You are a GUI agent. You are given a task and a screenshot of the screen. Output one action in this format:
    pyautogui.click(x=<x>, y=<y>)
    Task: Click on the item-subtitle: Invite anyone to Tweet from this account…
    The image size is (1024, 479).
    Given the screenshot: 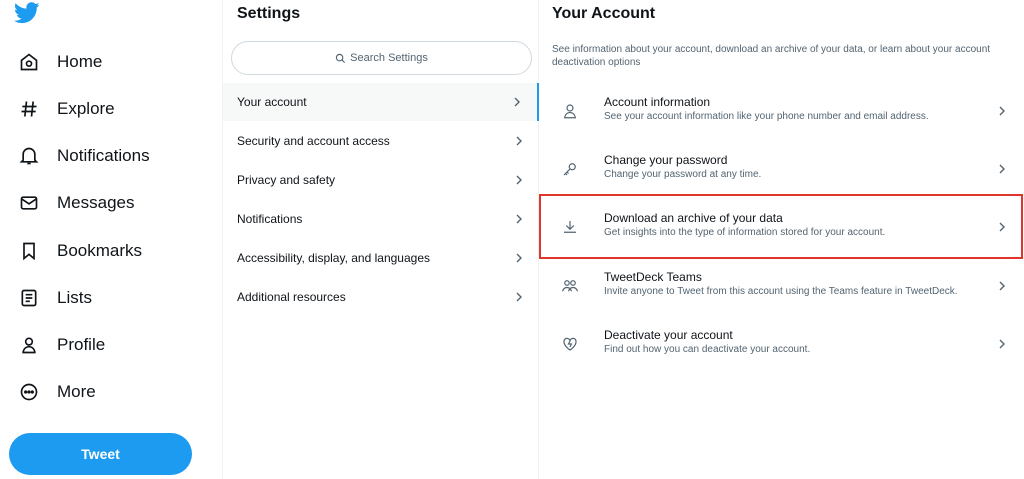 What is the action you would take?
    pyautogui.click(x=781, y=291)
    